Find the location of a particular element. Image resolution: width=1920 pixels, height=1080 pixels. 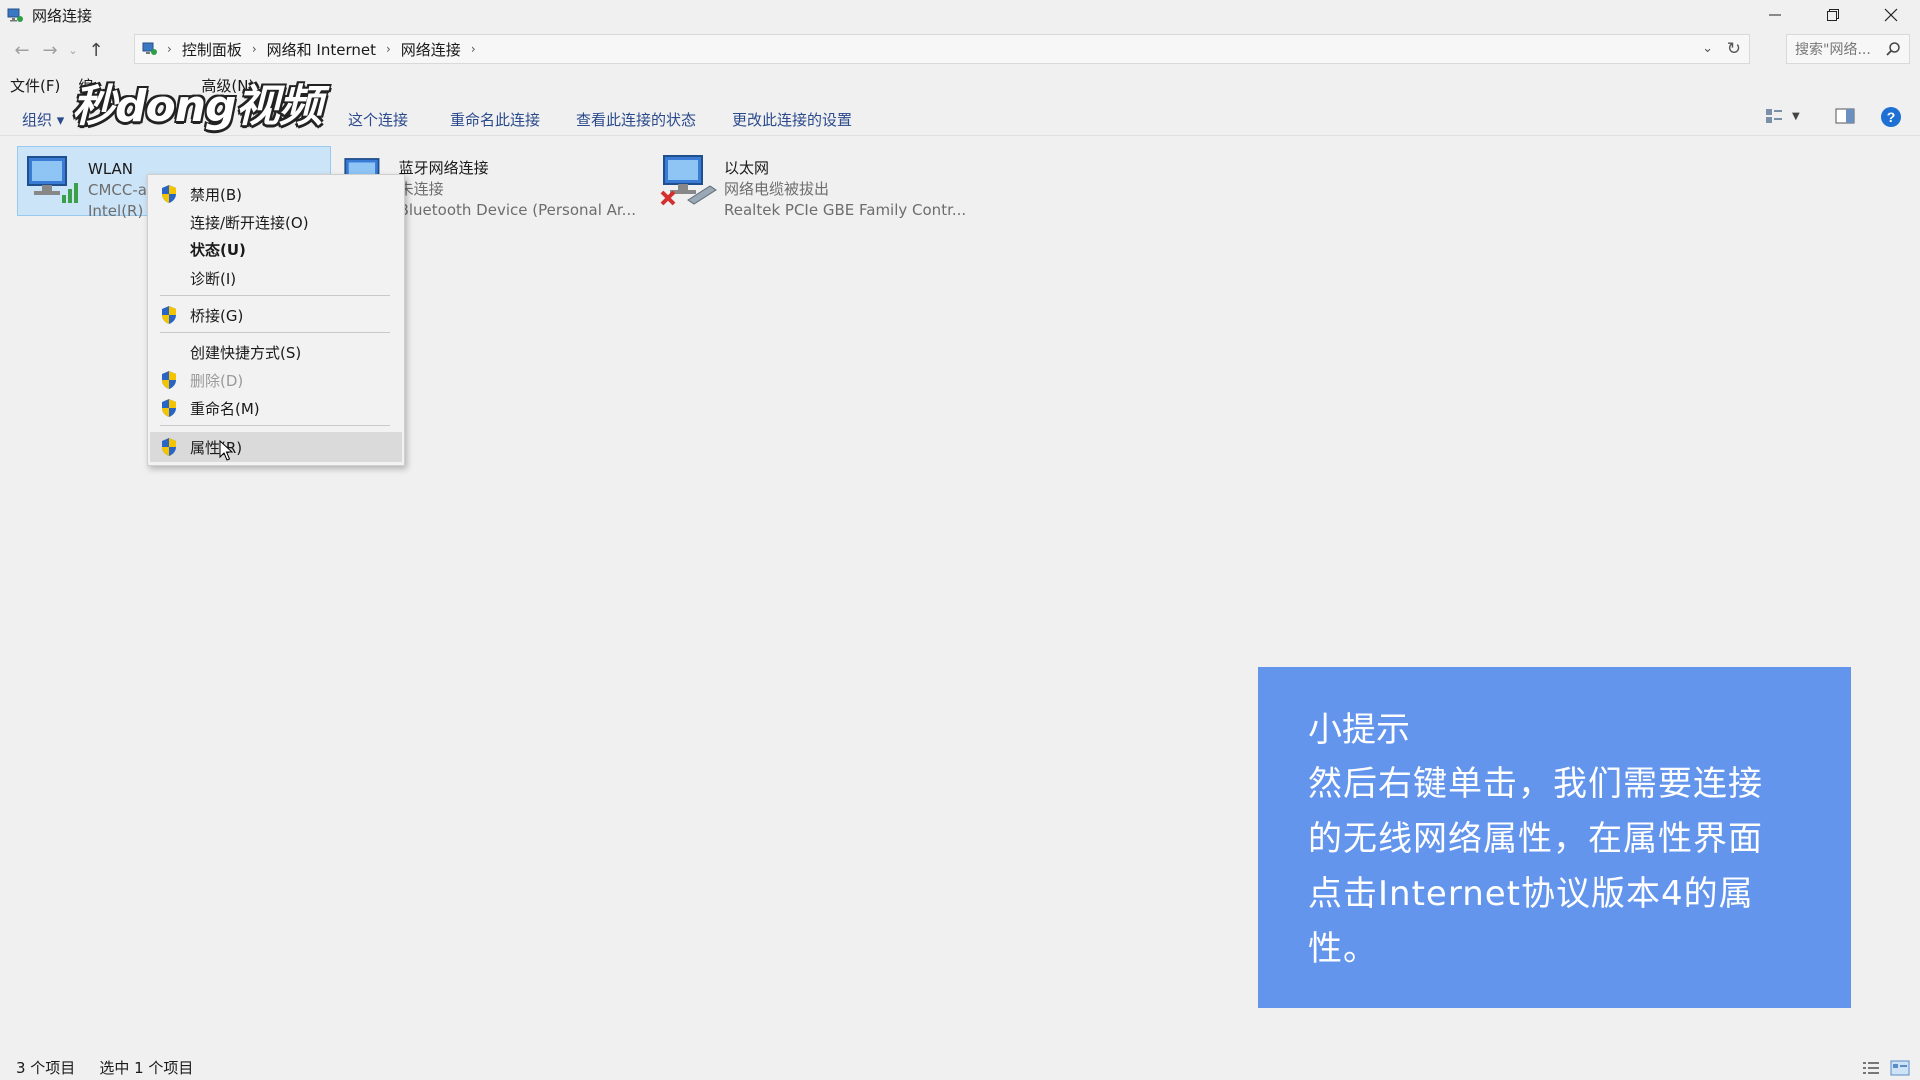

organize-button: 组织 ▾ is located at coordinates (43, 119).